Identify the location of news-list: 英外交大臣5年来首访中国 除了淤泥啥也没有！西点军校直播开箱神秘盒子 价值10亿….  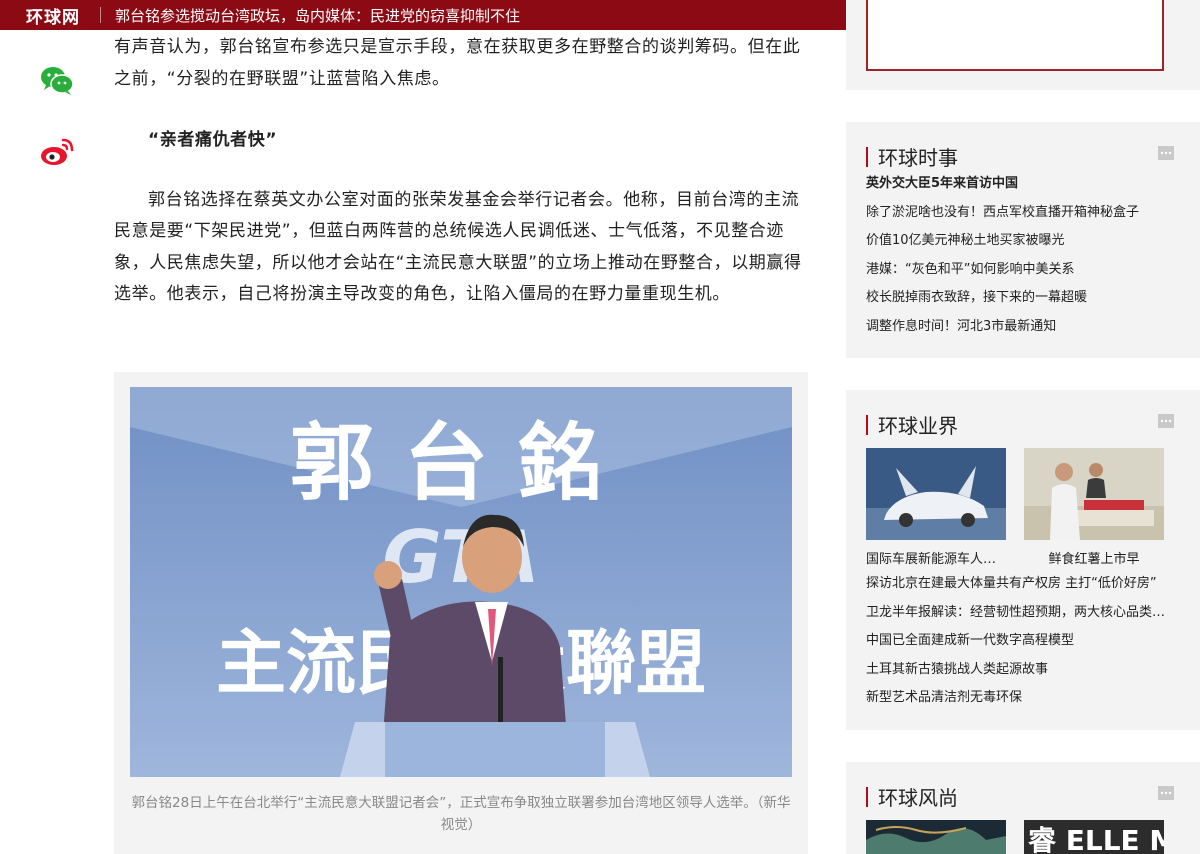
(1021, 256).